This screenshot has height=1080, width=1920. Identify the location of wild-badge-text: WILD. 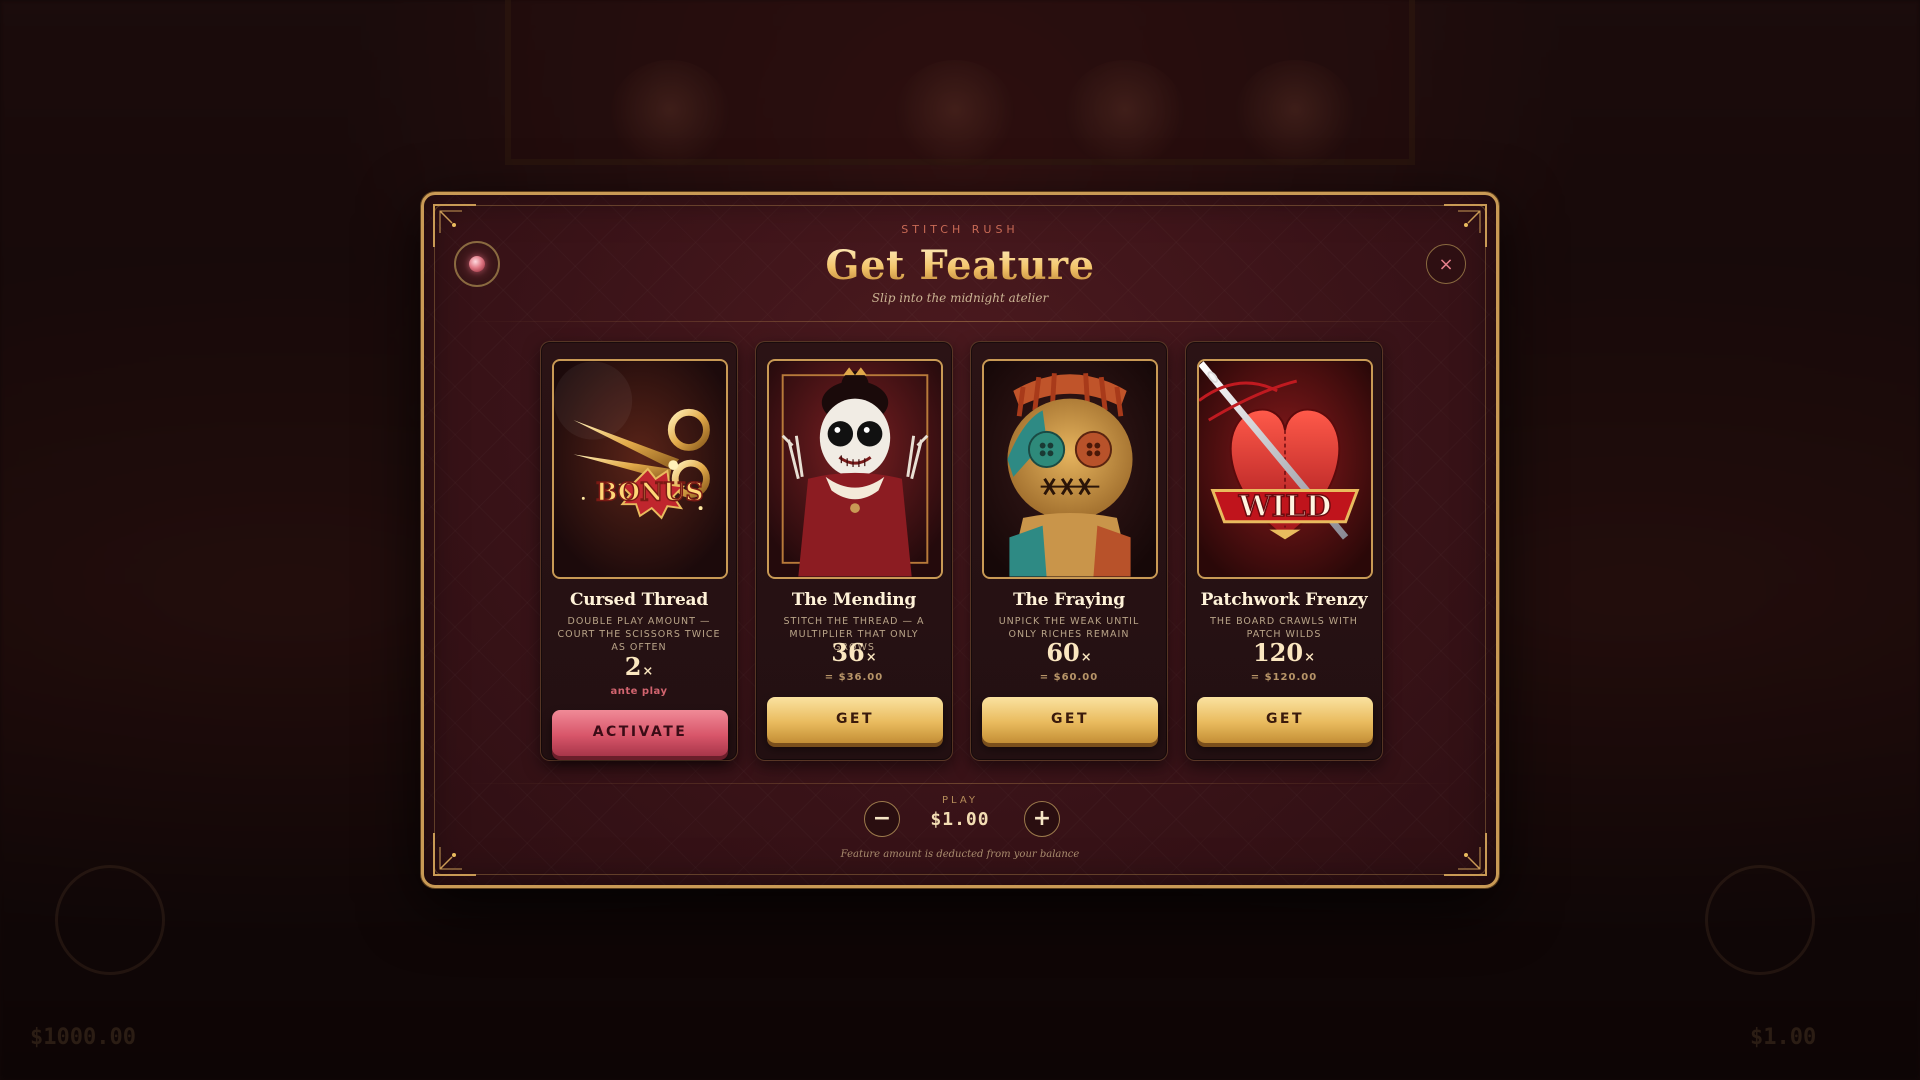
(1285, 505).